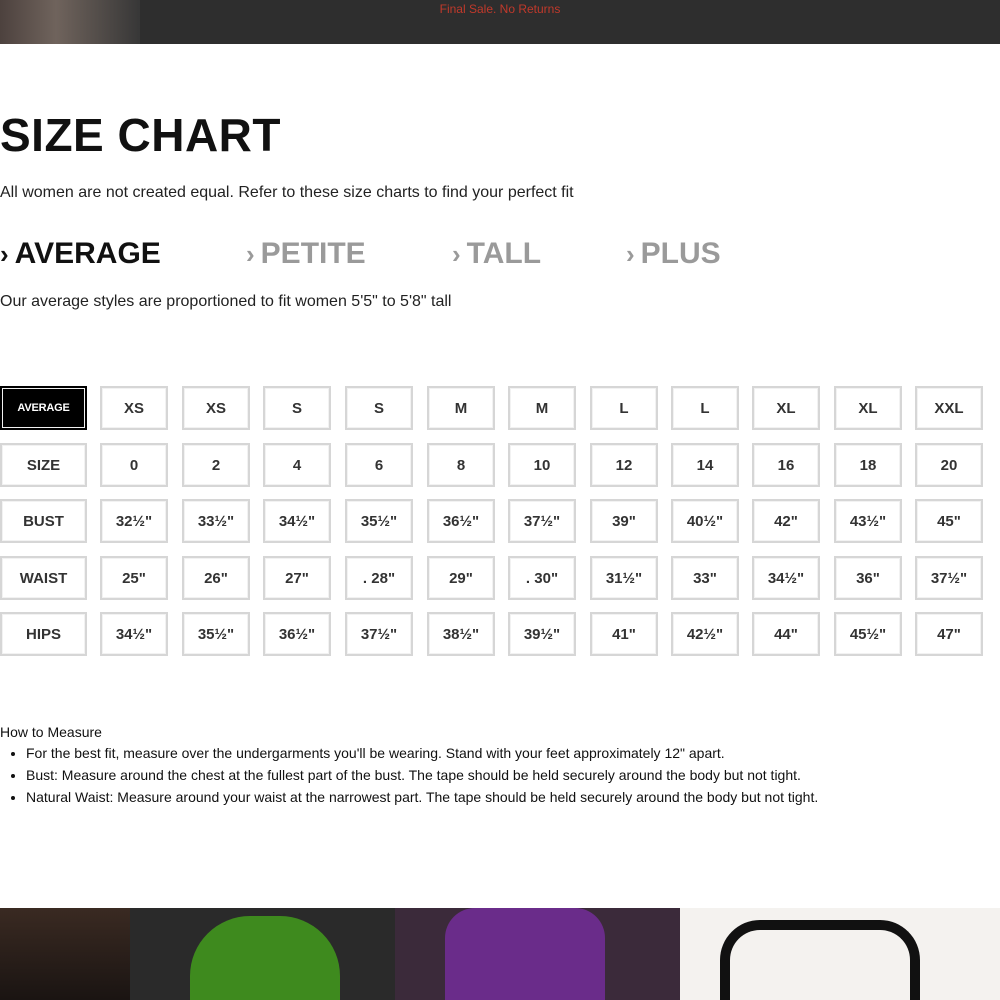 This screenshot has height=1000, width=1000. What do you see at coordinates (216, 578) in the screenshot?
I see `table-cell: 26"` at bounding box center [216, 578].